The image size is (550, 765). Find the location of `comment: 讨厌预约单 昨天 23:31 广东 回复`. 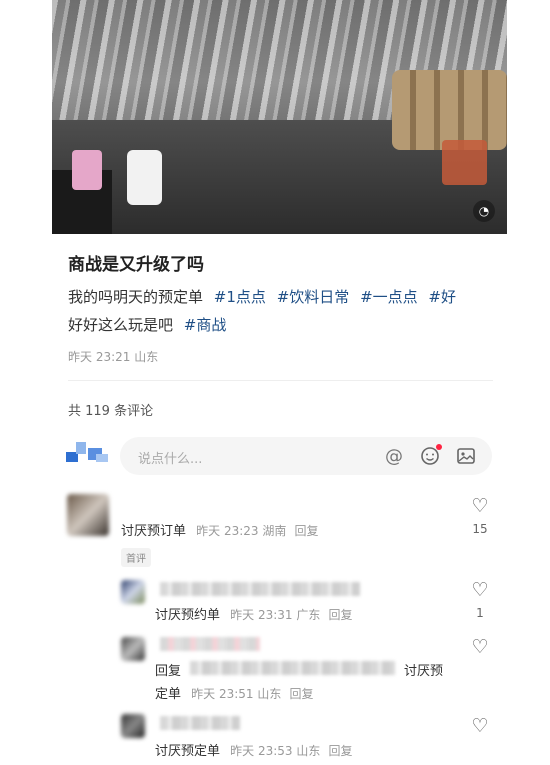

comment: 讨厌预约单 昨天 23:31 广东 回复 is located at coordinates (254, 613).